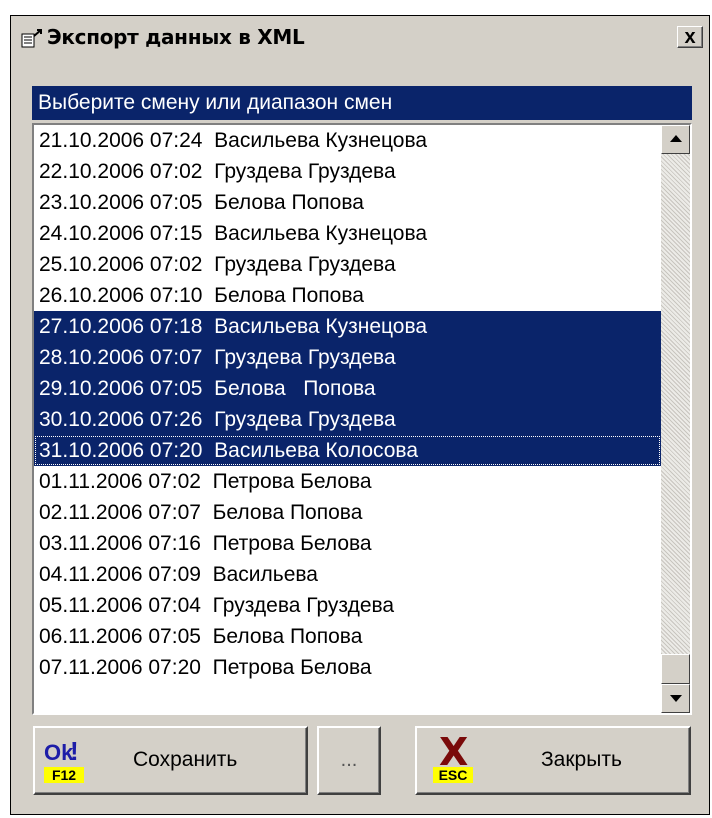  I want to click on close-button-label: Закрыть, so click(581, 759).